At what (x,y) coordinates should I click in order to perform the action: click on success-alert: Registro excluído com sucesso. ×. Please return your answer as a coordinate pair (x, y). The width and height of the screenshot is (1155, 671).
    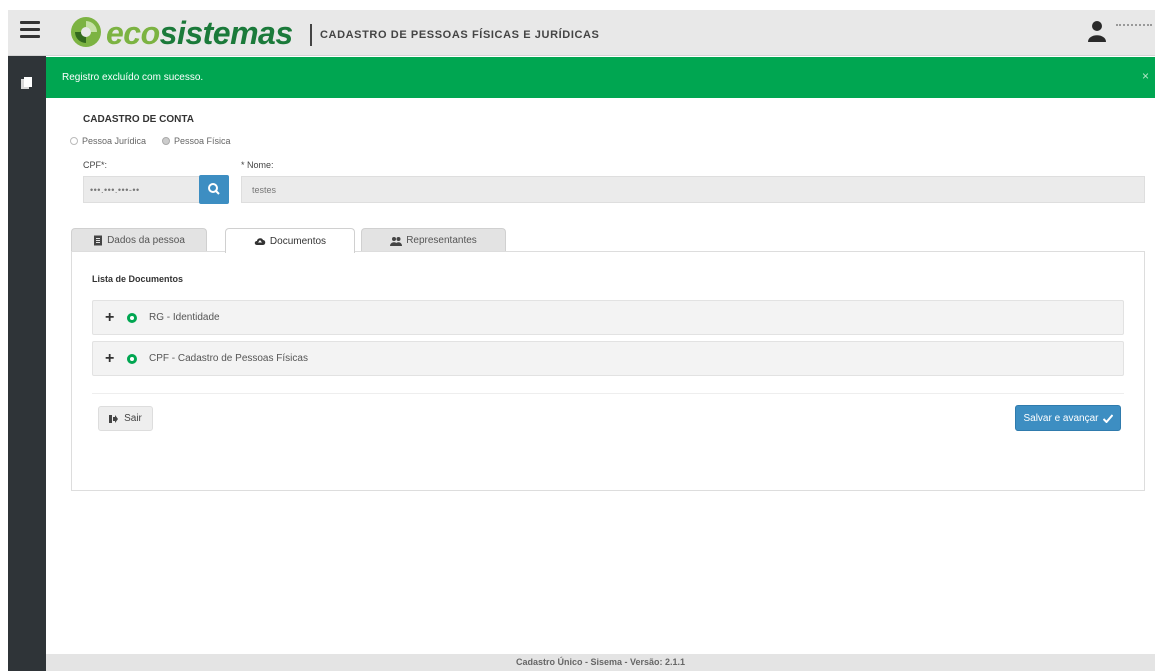
    Looking at the image, I should click on (600, 77).